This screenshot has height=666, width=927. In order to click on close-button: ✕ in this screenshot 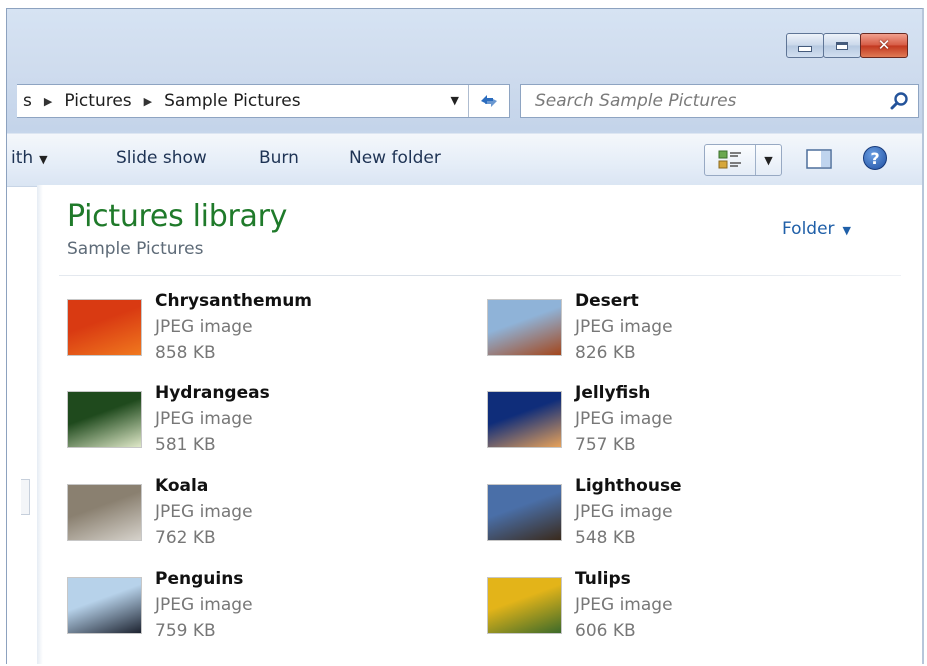, I will do `click(884, 45)`.